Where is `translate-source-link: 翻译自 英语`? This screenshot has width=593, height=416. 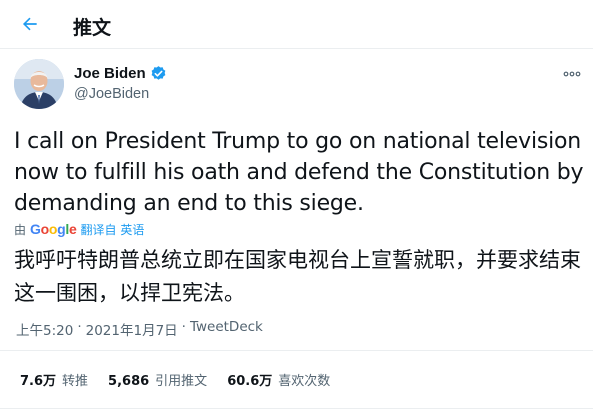 translate-source-link: 翻译自 英语 is located at coordinates (113, 229).